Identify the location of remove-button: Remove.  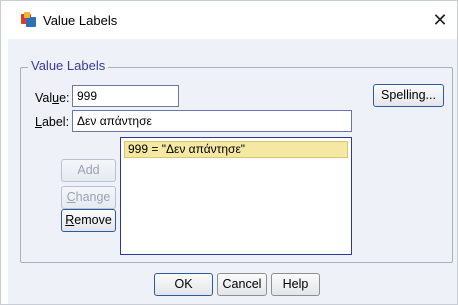
(88, 220).